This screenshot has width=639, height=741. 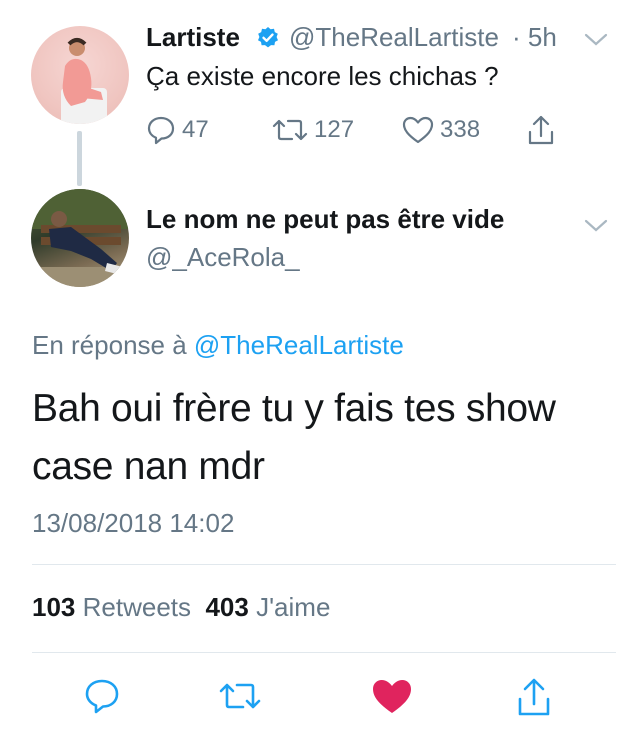 I want to click on parent-reply-button: 47, so click(x=177, y=130).